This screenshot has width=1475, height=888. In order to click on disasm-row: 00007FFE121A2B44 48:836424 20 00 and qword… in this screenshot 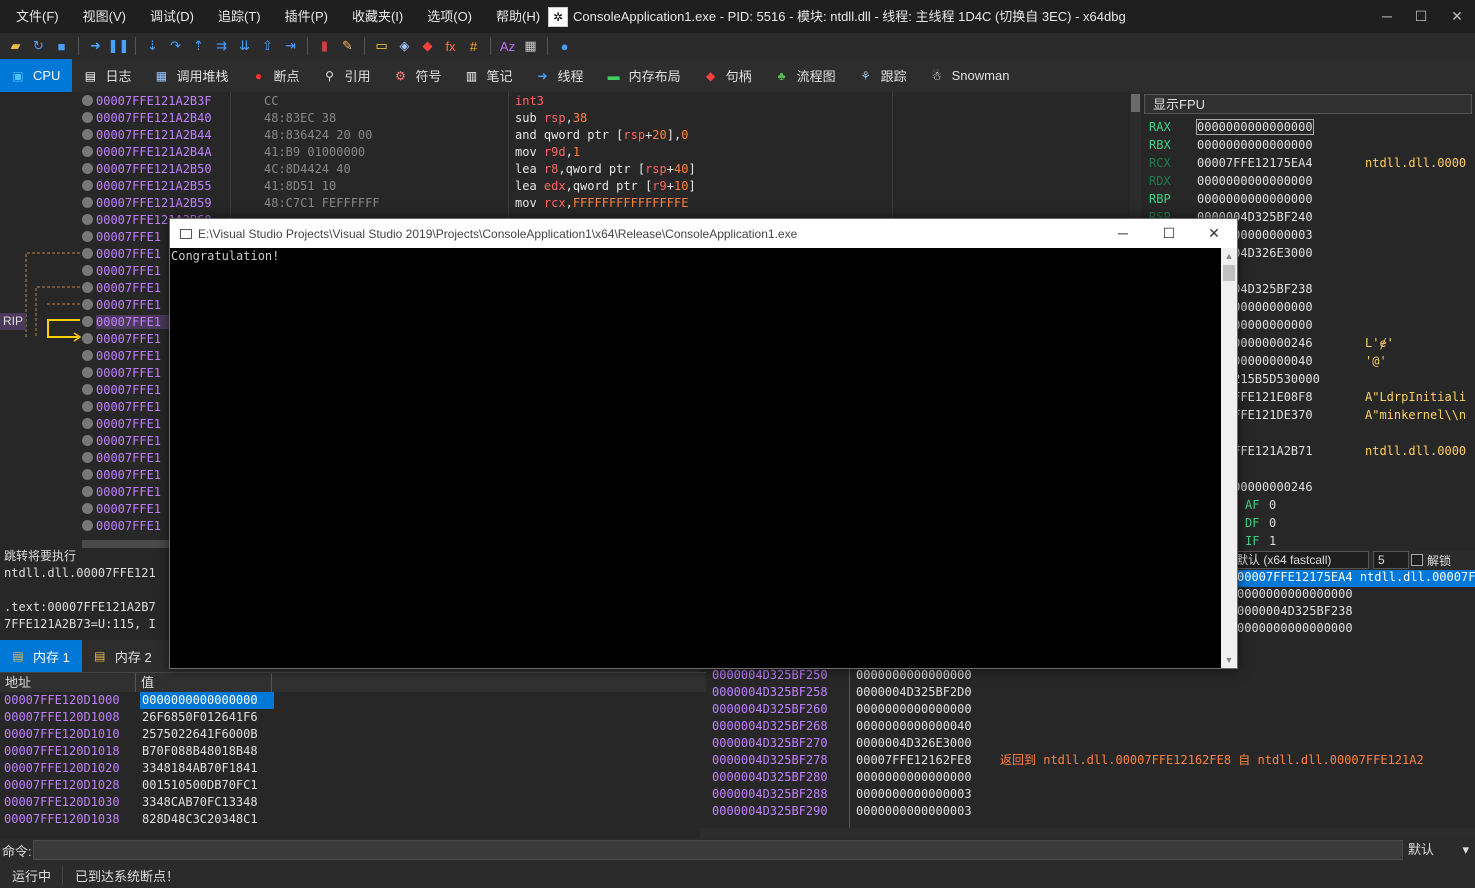, I will do `click(385, 134)`.